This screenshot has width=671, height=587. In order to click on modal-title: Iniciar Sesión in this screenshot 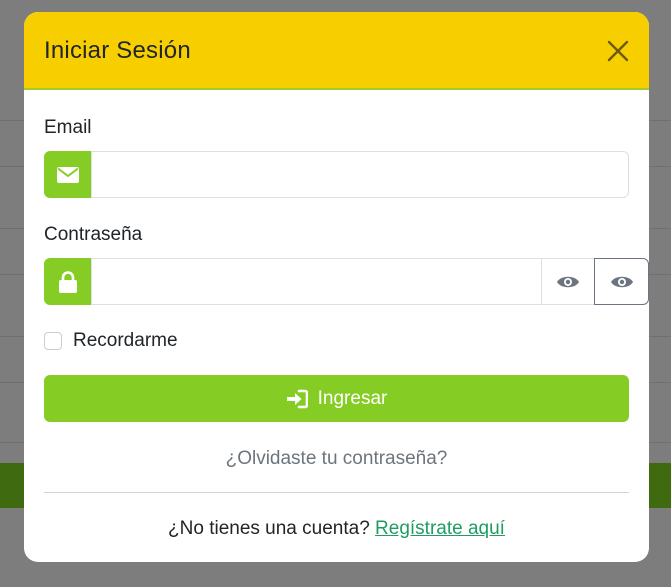, I will do `click(117, 50)`.